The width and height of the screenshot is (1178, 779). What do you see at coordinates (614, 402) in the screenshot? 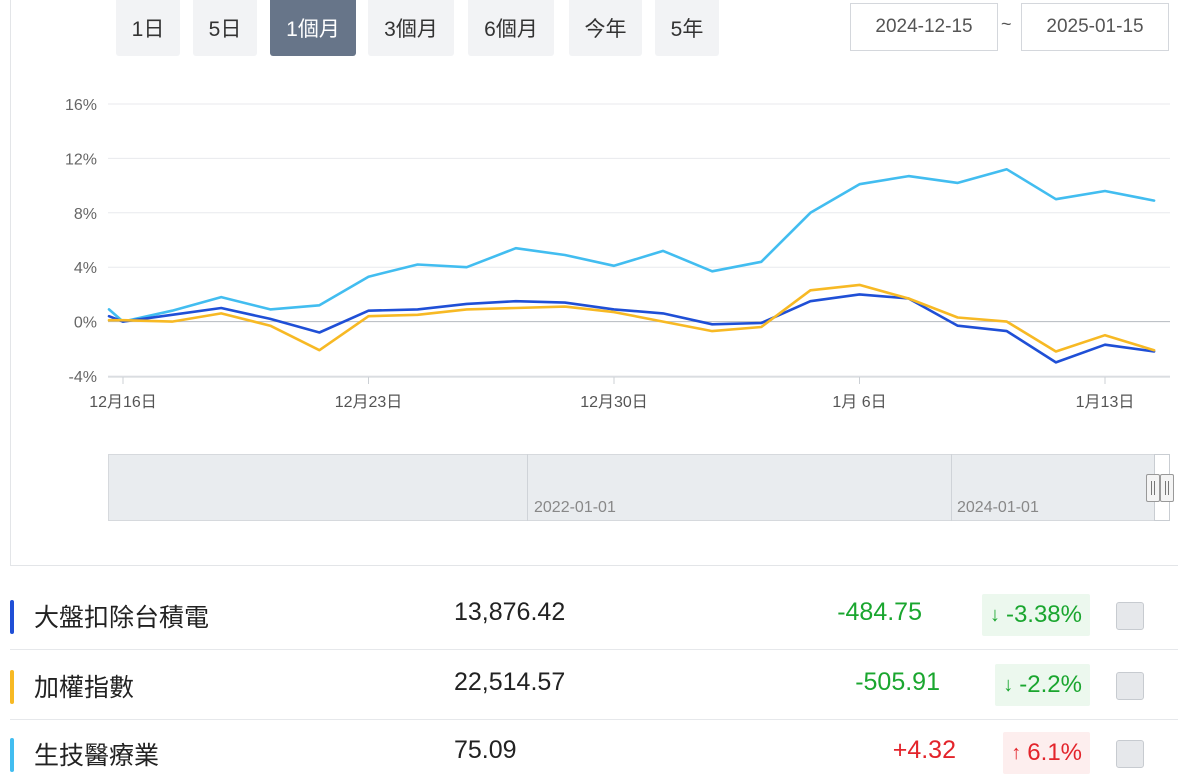
I see `x-tick-label: 12月30日` at bounding box center [614, 402].